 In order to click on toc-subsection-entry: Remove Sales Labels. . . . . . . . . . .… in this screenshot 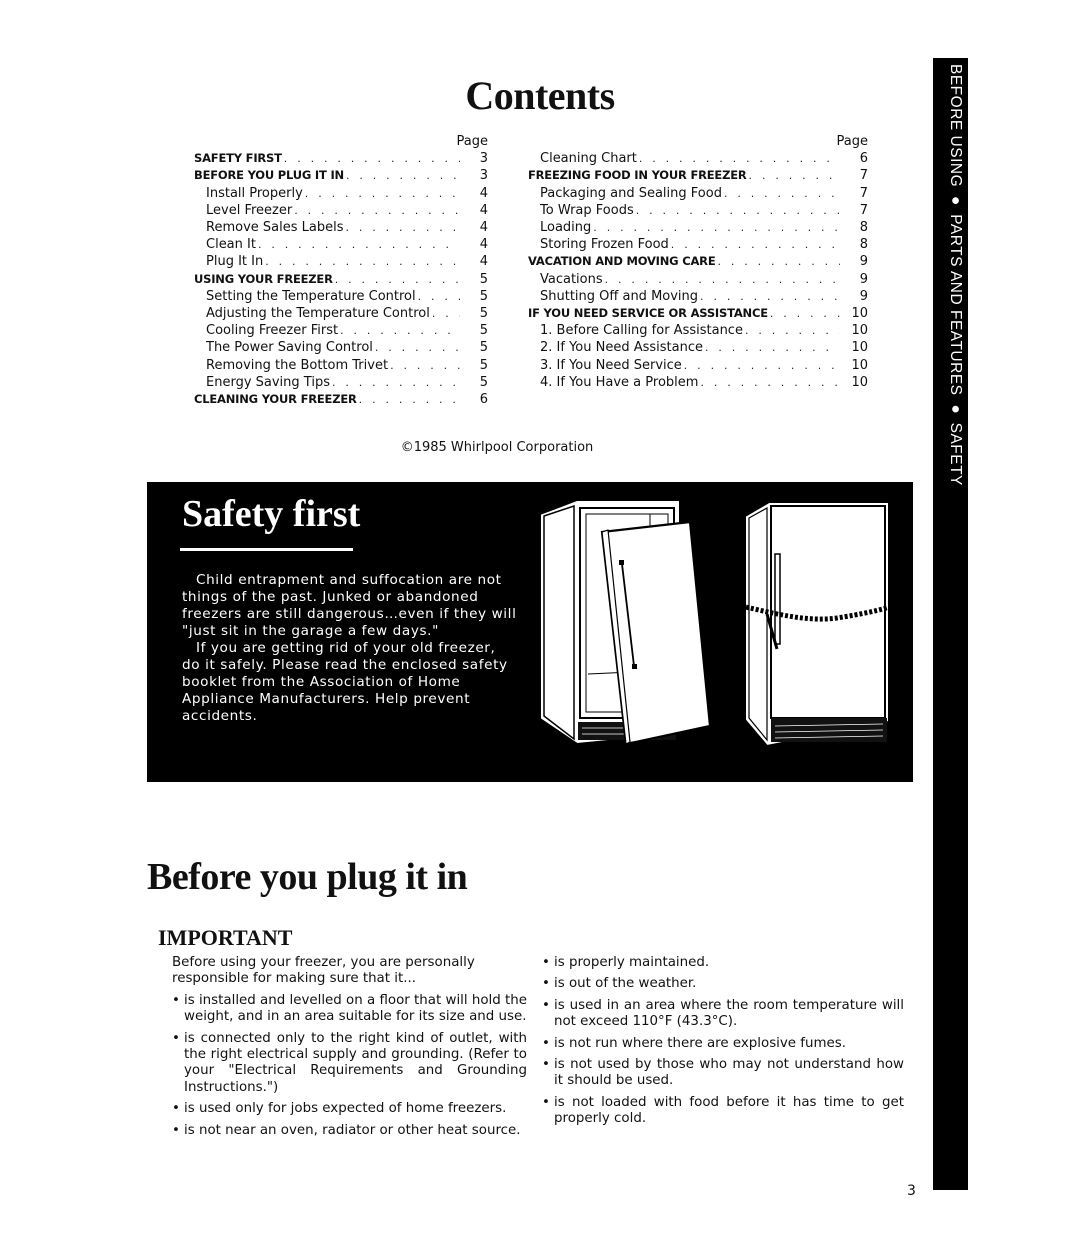, I will do `click(347, 227)`.